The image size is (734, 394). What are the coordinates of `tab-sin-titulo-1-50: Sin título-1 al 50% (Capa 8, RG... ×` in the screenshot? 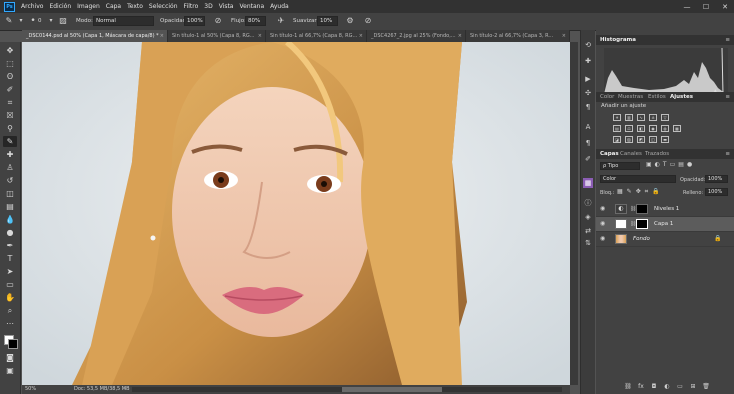 It's located at (217, 36).